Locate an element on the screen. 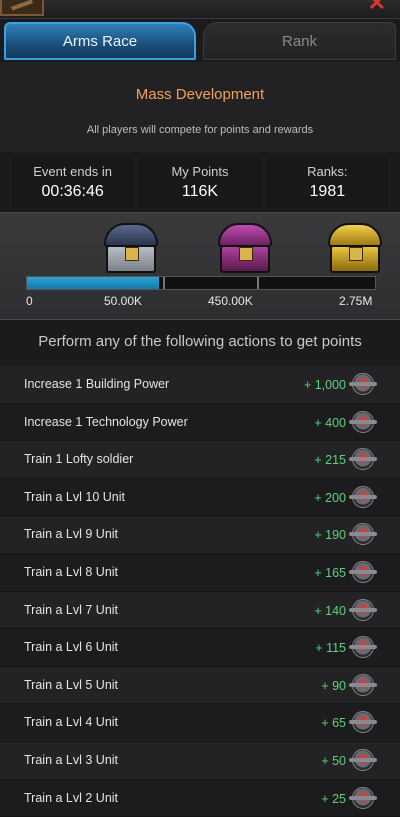 The image size is (400, 817). action-label: Train a Lvl 9 Unit is located at coordinates (71, 534).